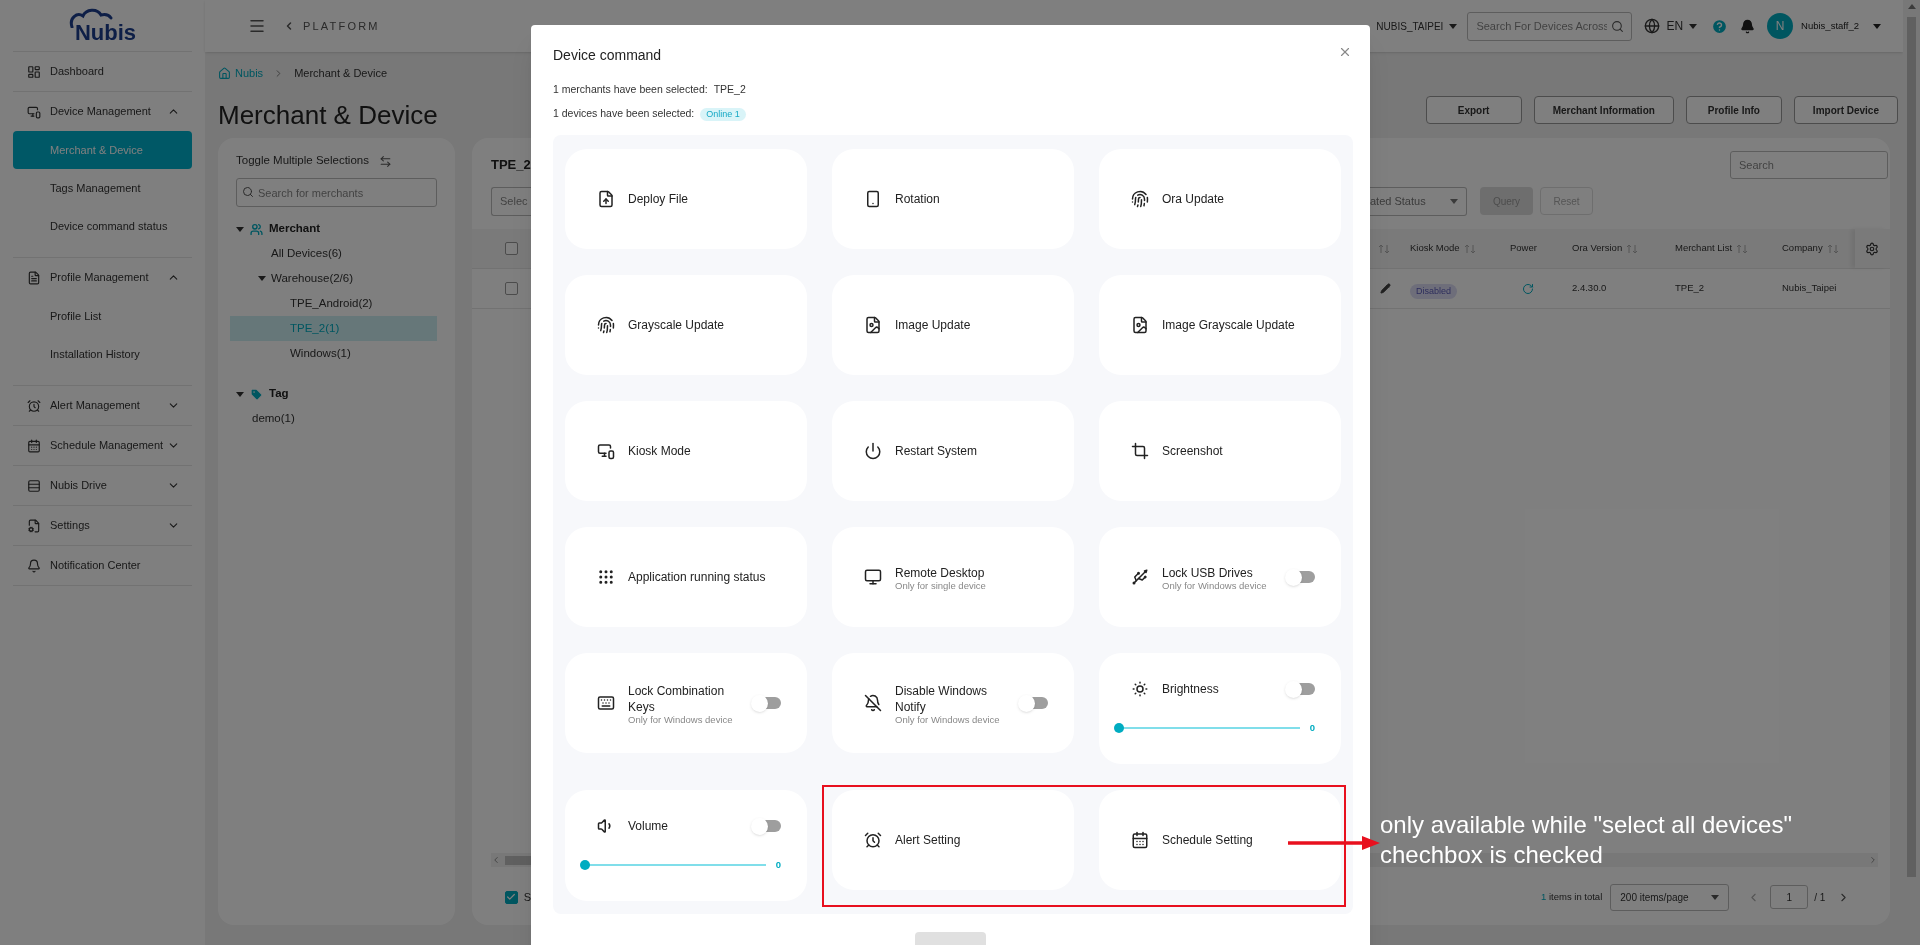 Image resolution: width=1920 pixels, height=945 pixels. What do you see at coordinates (333, 278) in the screenshot?
I see `tree-item: Warehouse(2/6)` at bounding box center [333, 278].